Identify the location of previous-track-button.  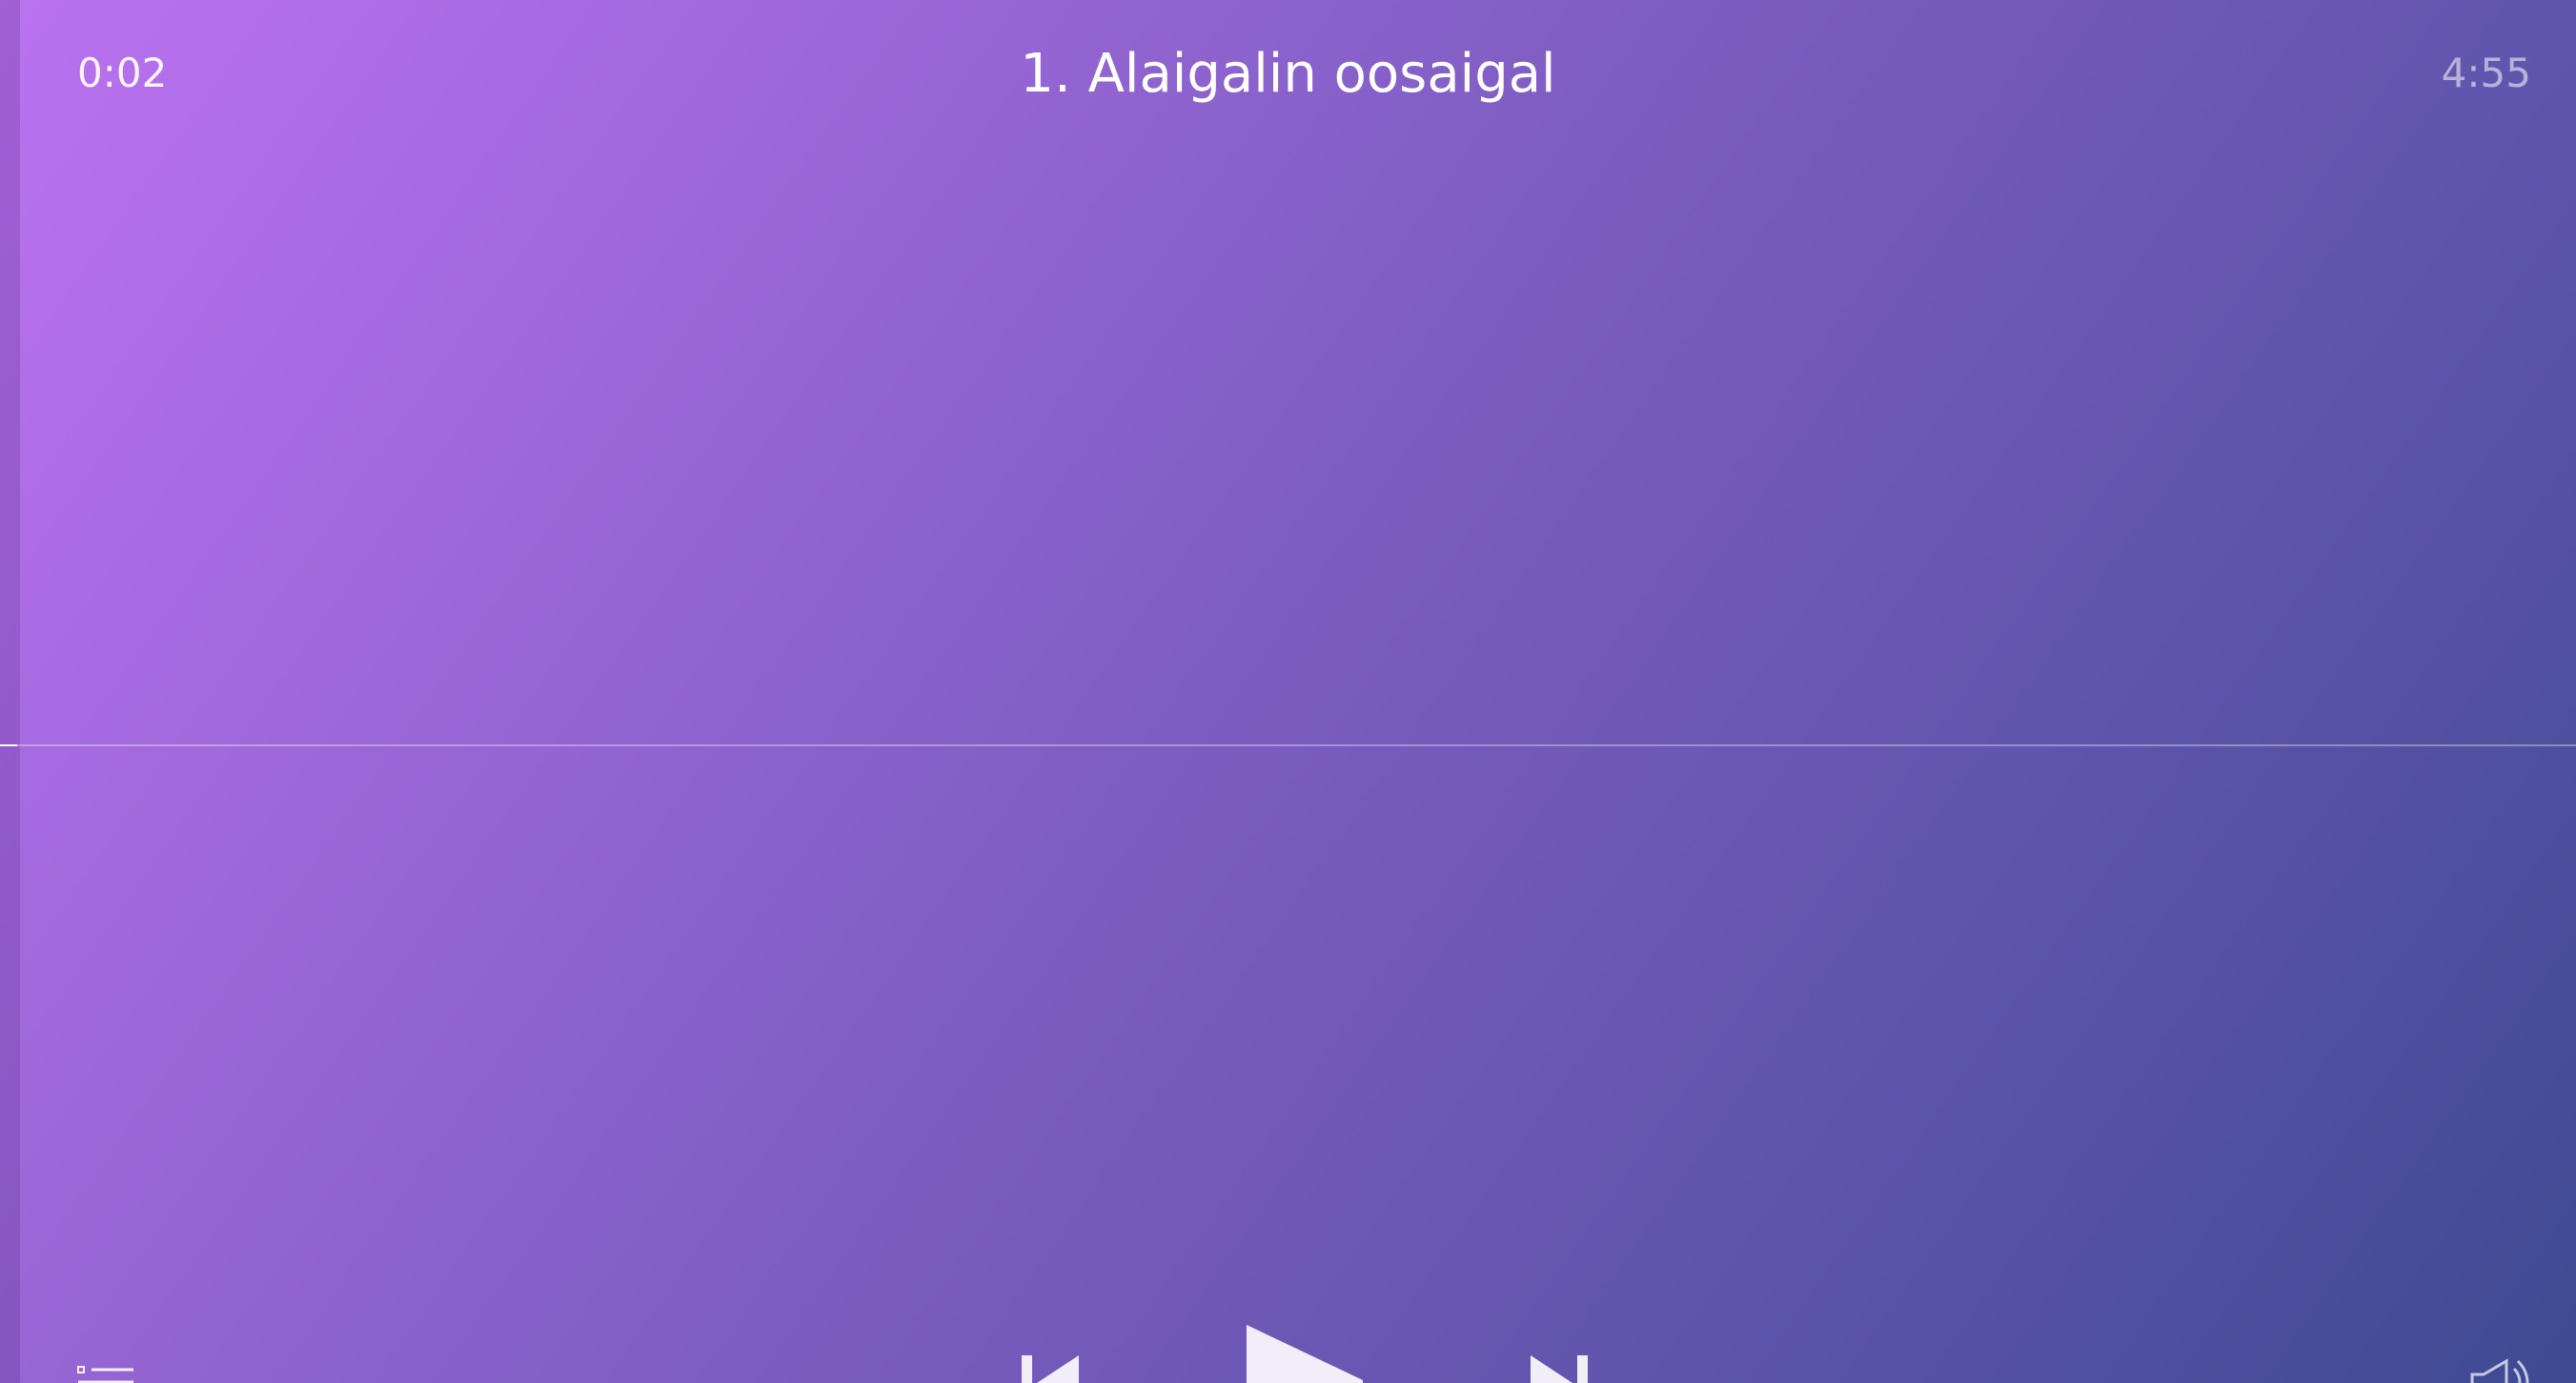
(1050, 1368).